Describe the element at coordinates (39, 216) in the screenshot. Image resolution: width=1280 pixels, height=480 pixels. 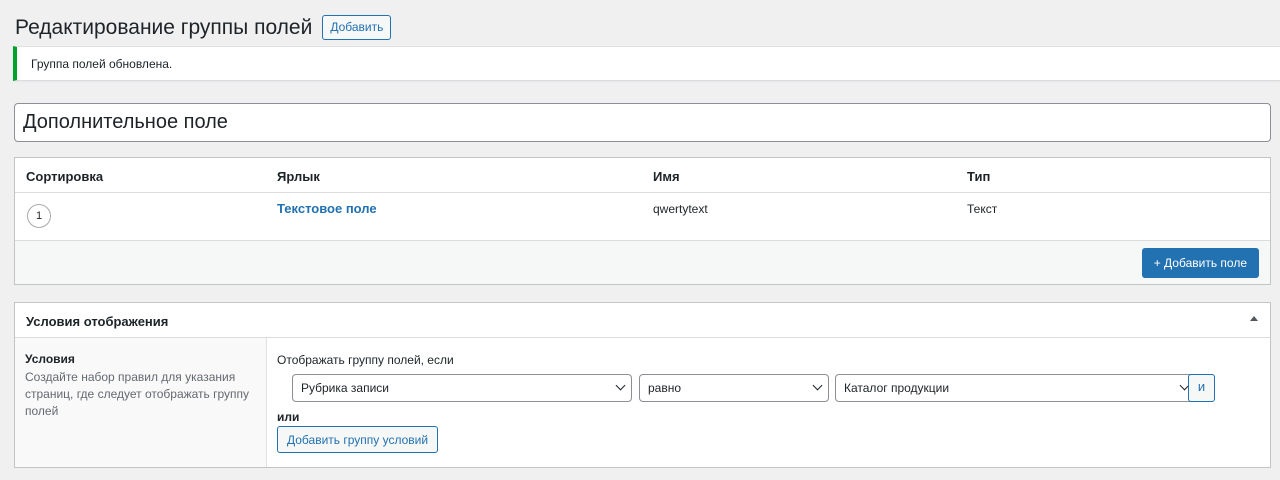
I see `field-order-handle: 1` at that location.